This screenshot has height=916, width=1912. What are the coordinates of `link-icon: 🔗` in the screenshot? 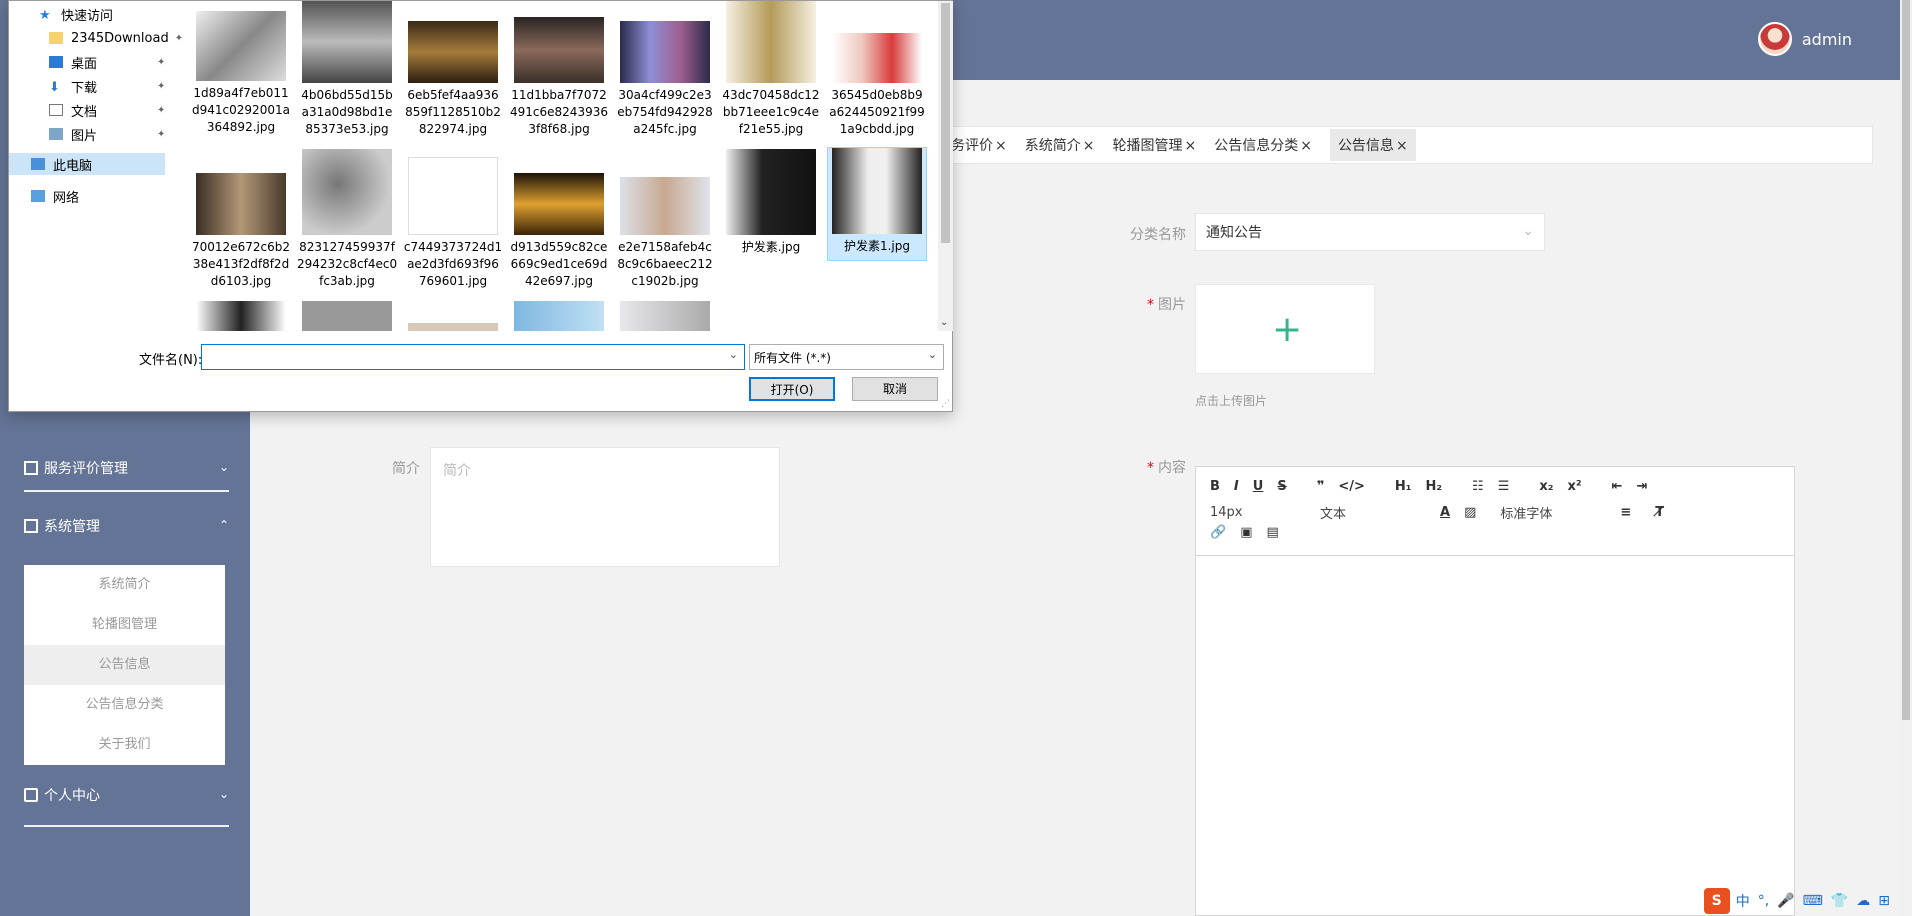 It's located at (1218, 532).